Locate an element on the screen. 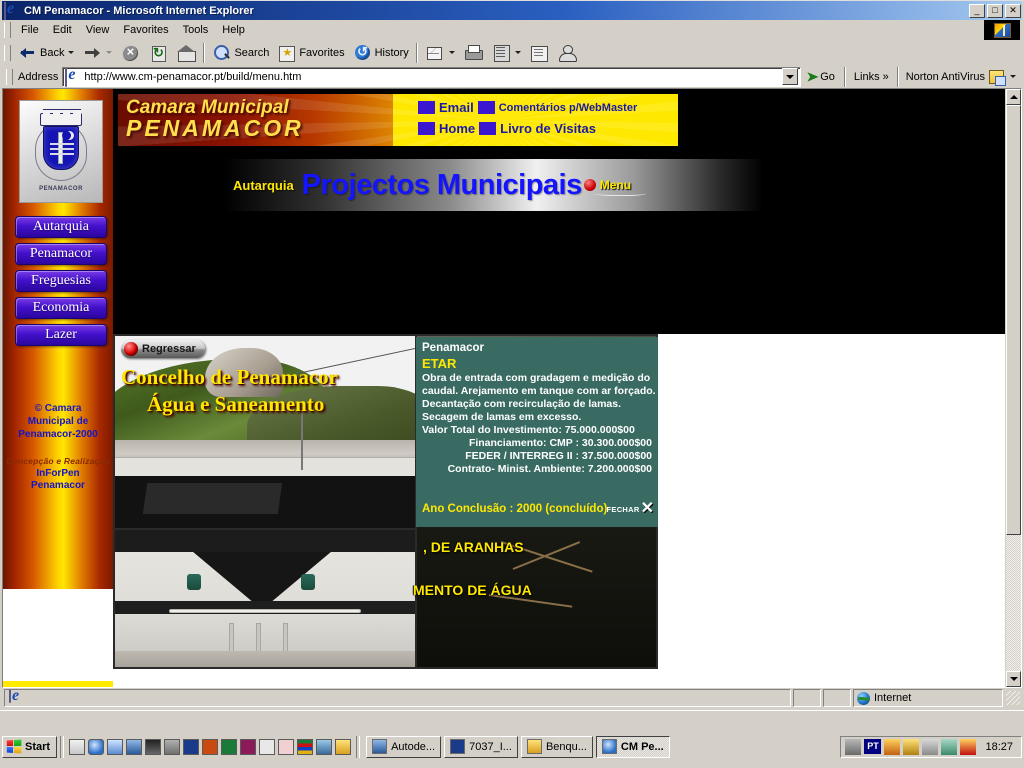 Image resolution: width=1024 pixels, height=768 pixels. close-x-icon: ✕ is located at coordinates (647, 508).